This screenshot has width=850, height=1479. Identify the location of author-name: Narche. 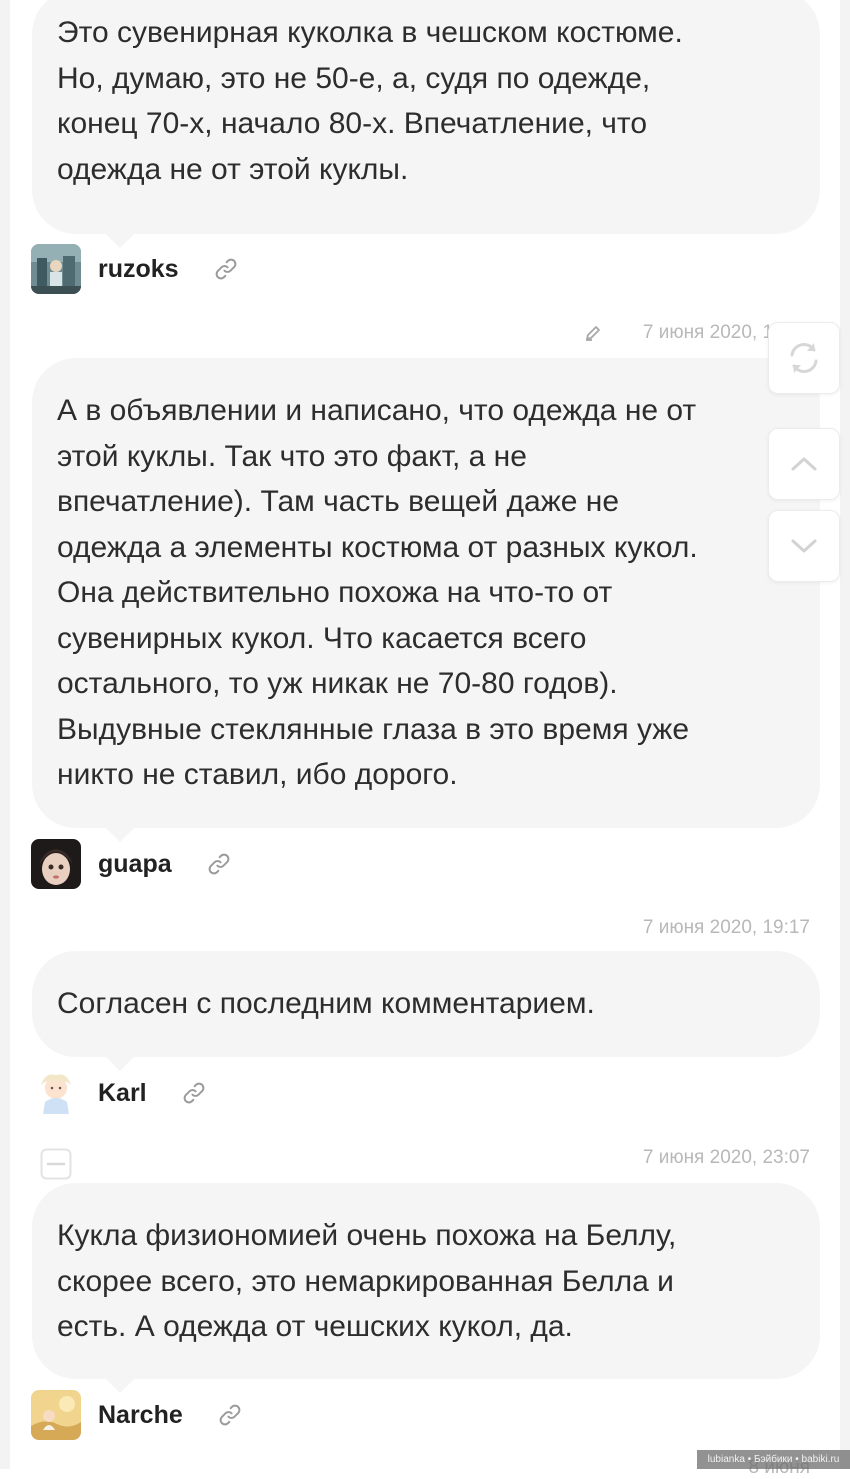
(140, 1415).